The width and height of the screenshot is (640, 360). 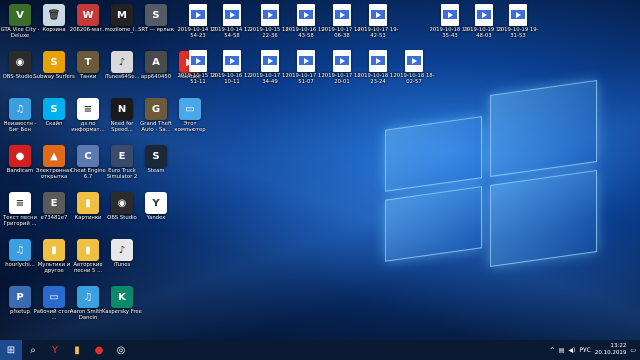 I want to click on desktop-icon: Y Yandex, so click(x=156, y=206).